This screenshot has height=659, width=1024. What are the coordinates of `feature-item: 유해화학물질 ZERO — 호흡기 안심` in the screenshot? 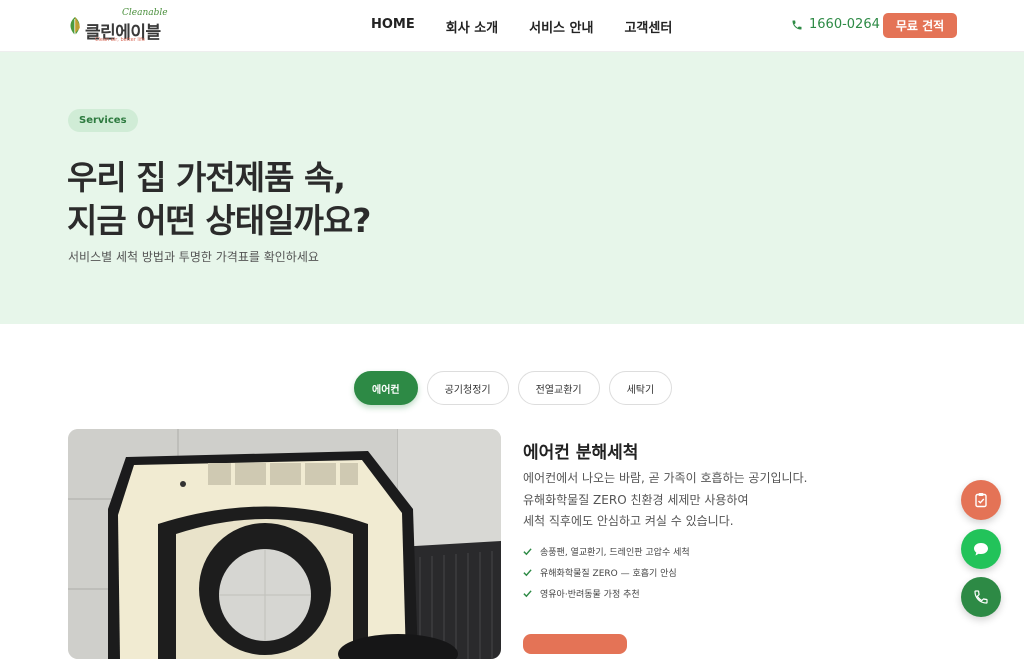 It's located at (606, 572).